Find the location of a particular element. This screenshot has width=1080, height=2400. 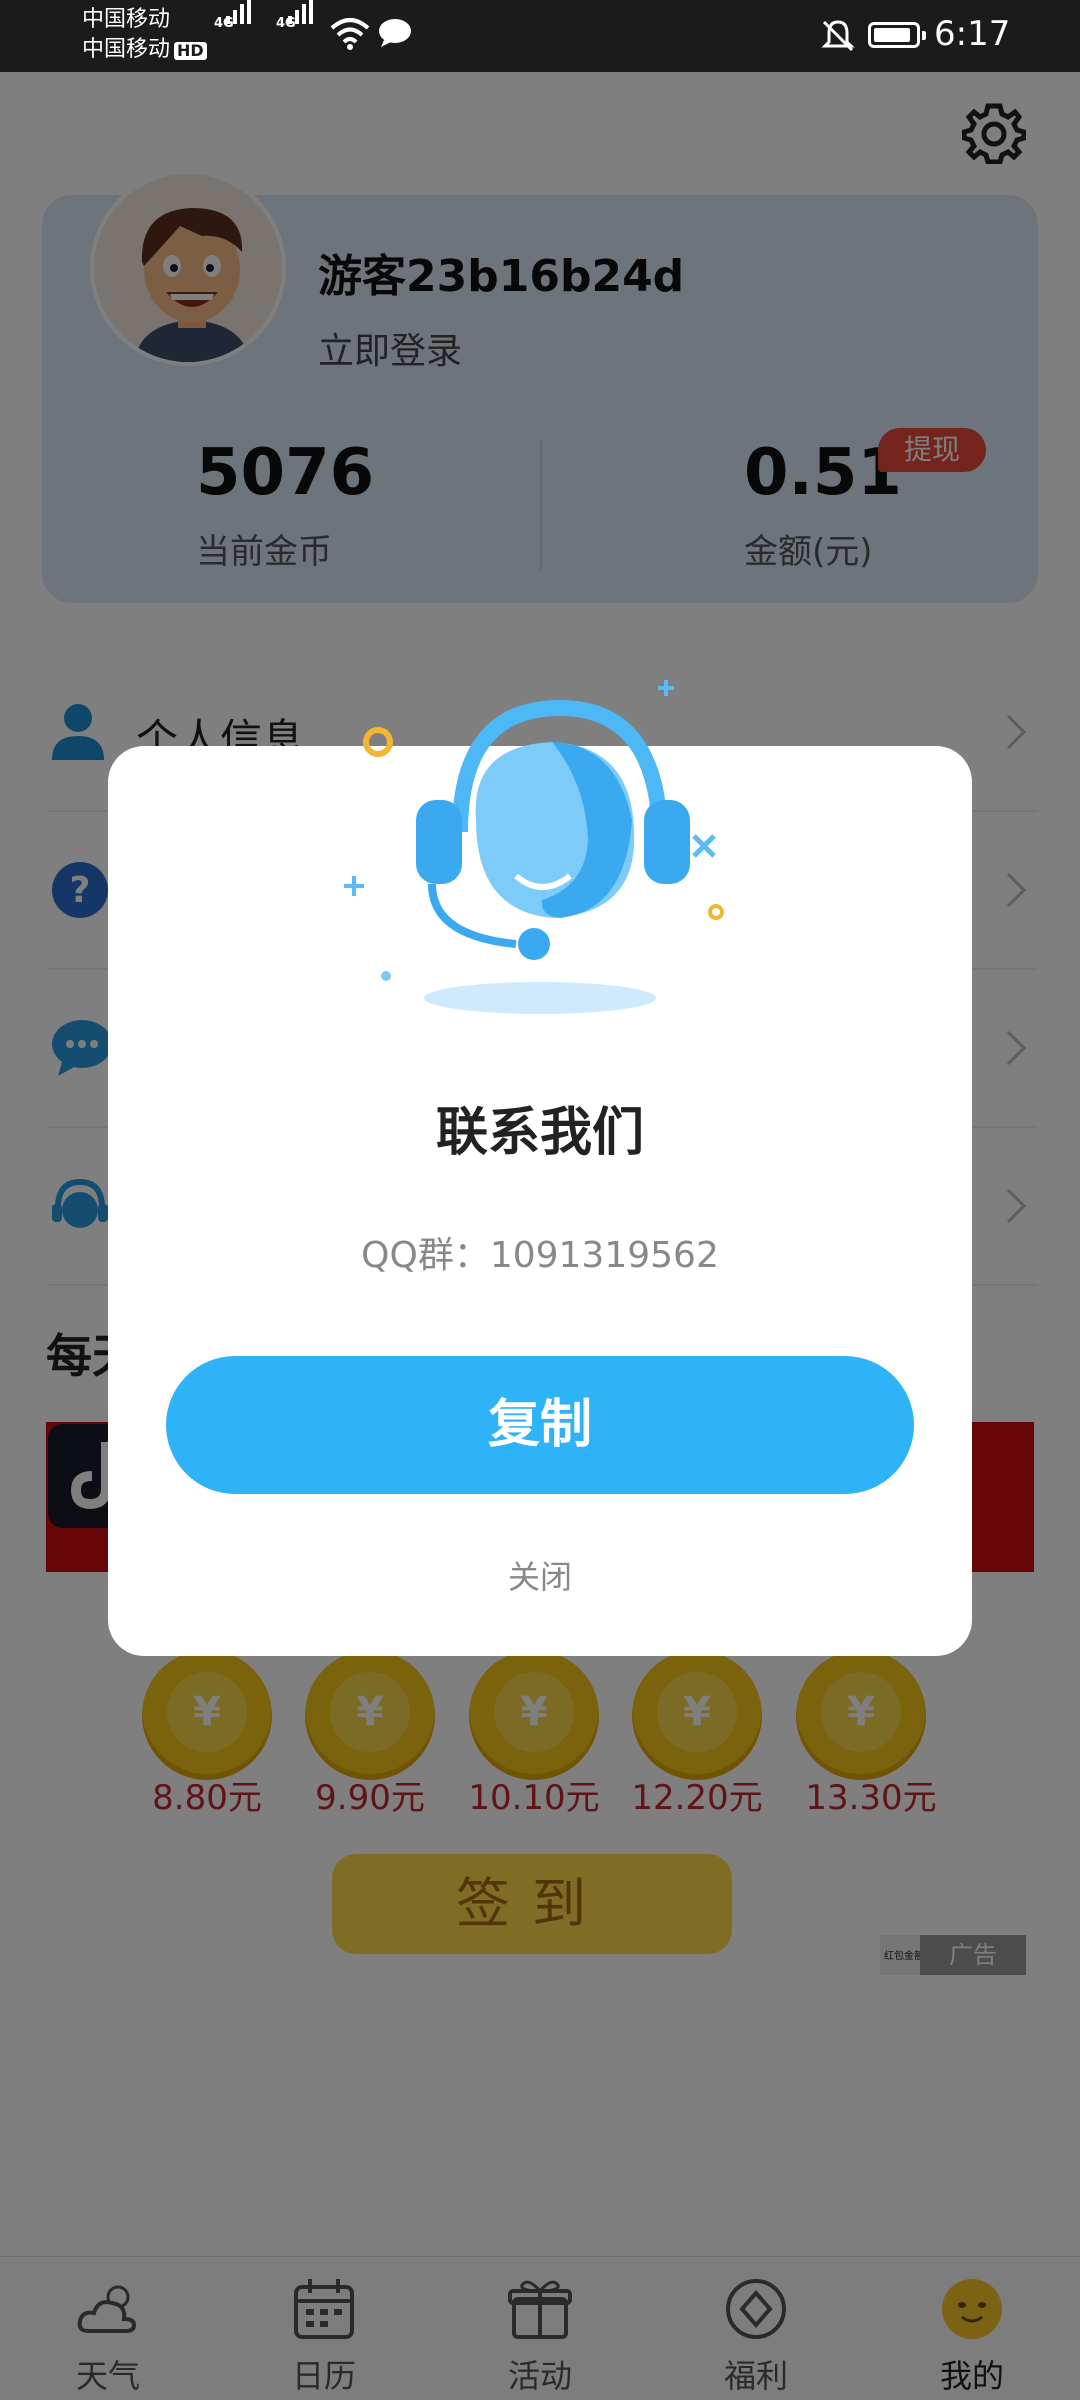

close-button: 关闭 is located at coordinates (540, 1575).